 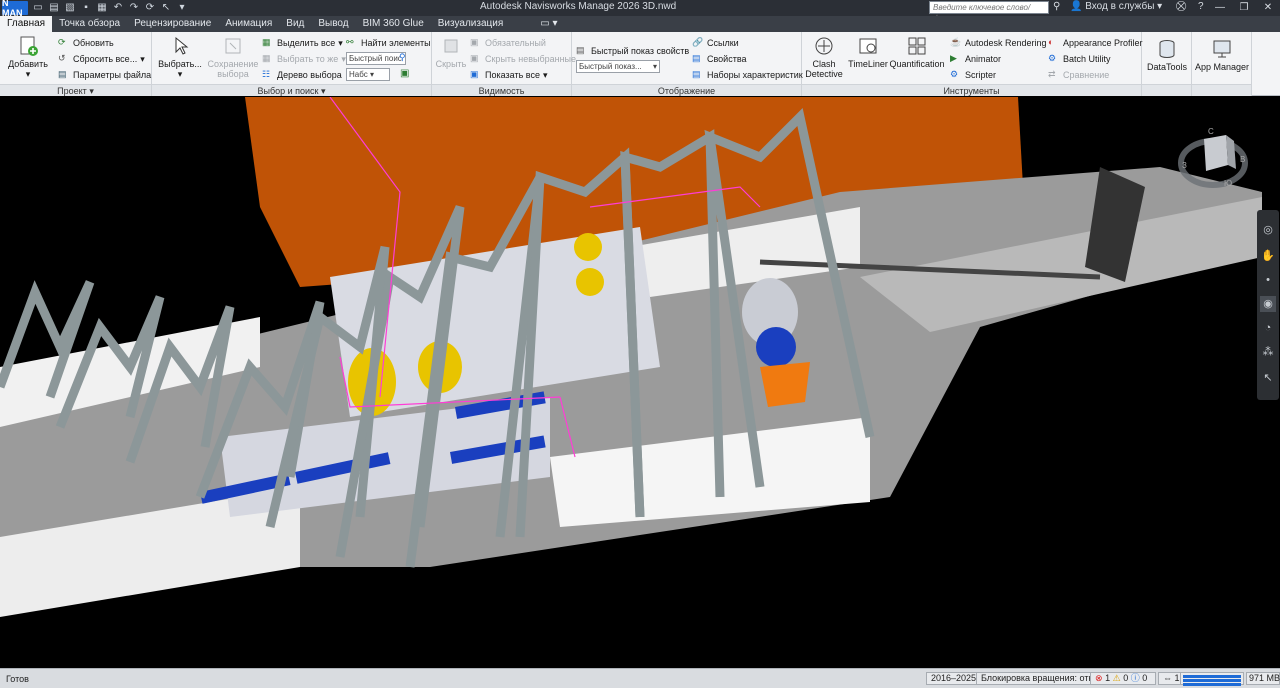 I want to click on batch-utility-icon: ⚙, so click(x=1052, y=58).